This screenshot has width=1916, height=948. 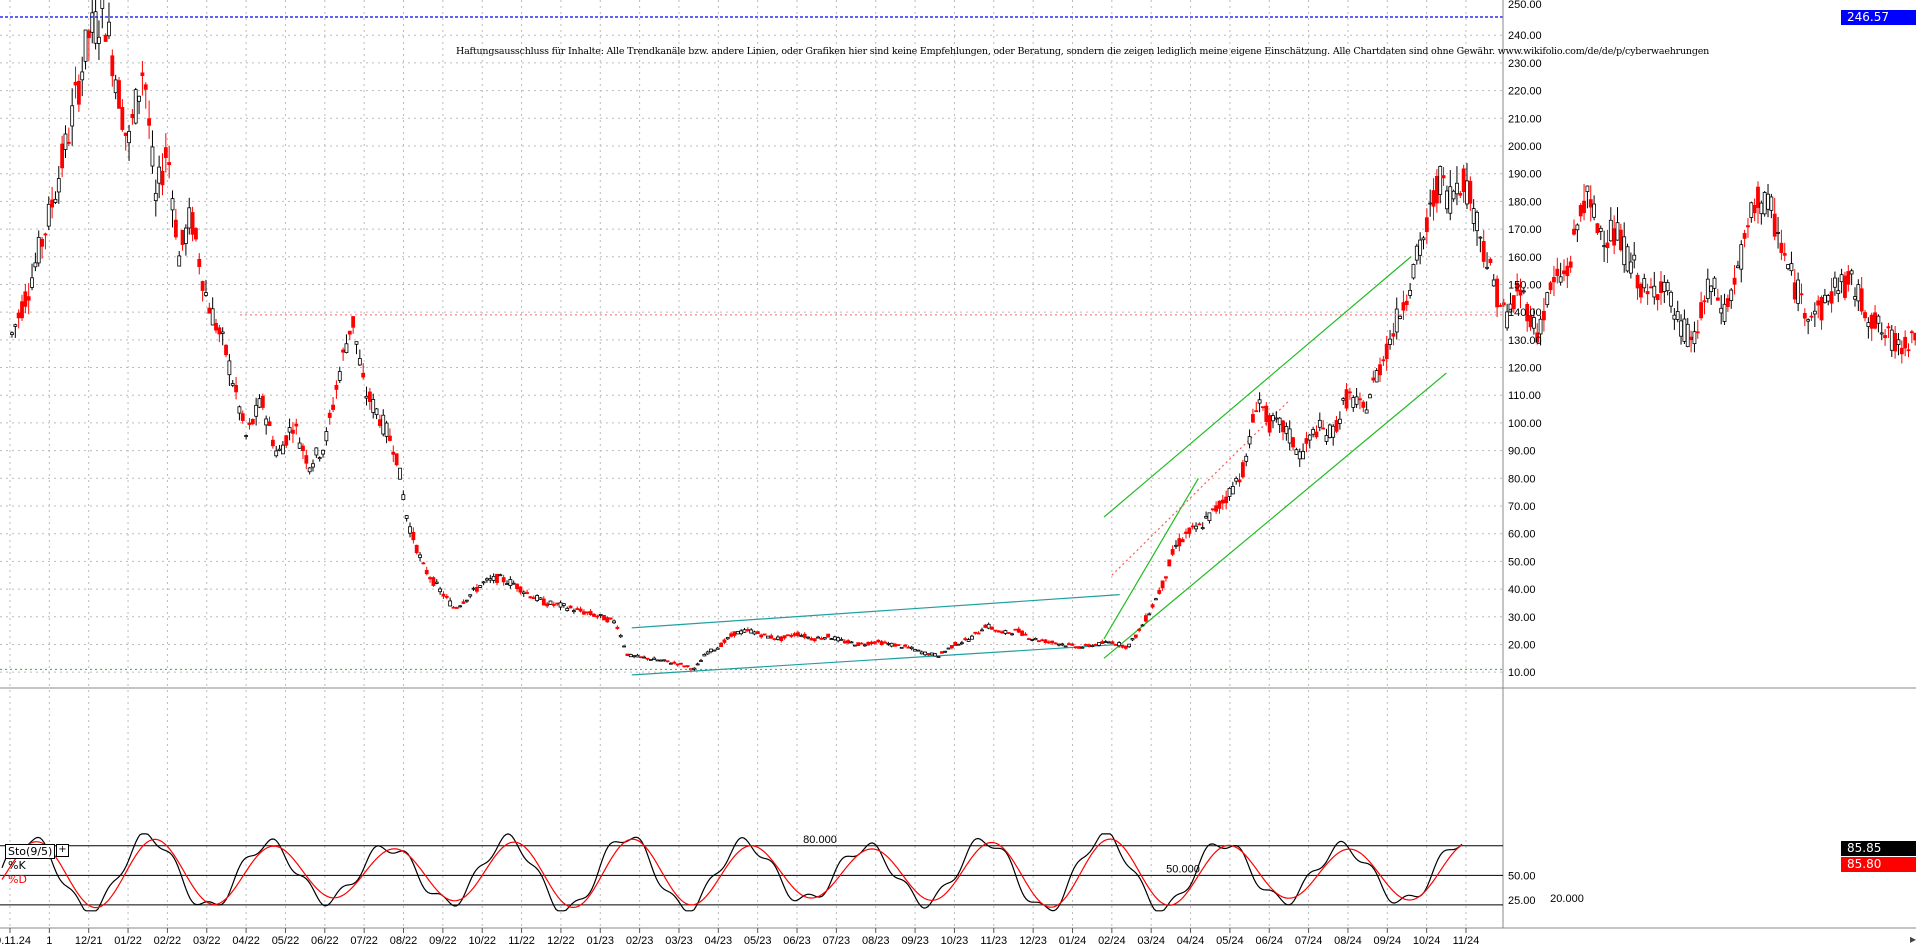 I want to click on x-tick-label: 09/24, so click(x=1388, y=941).